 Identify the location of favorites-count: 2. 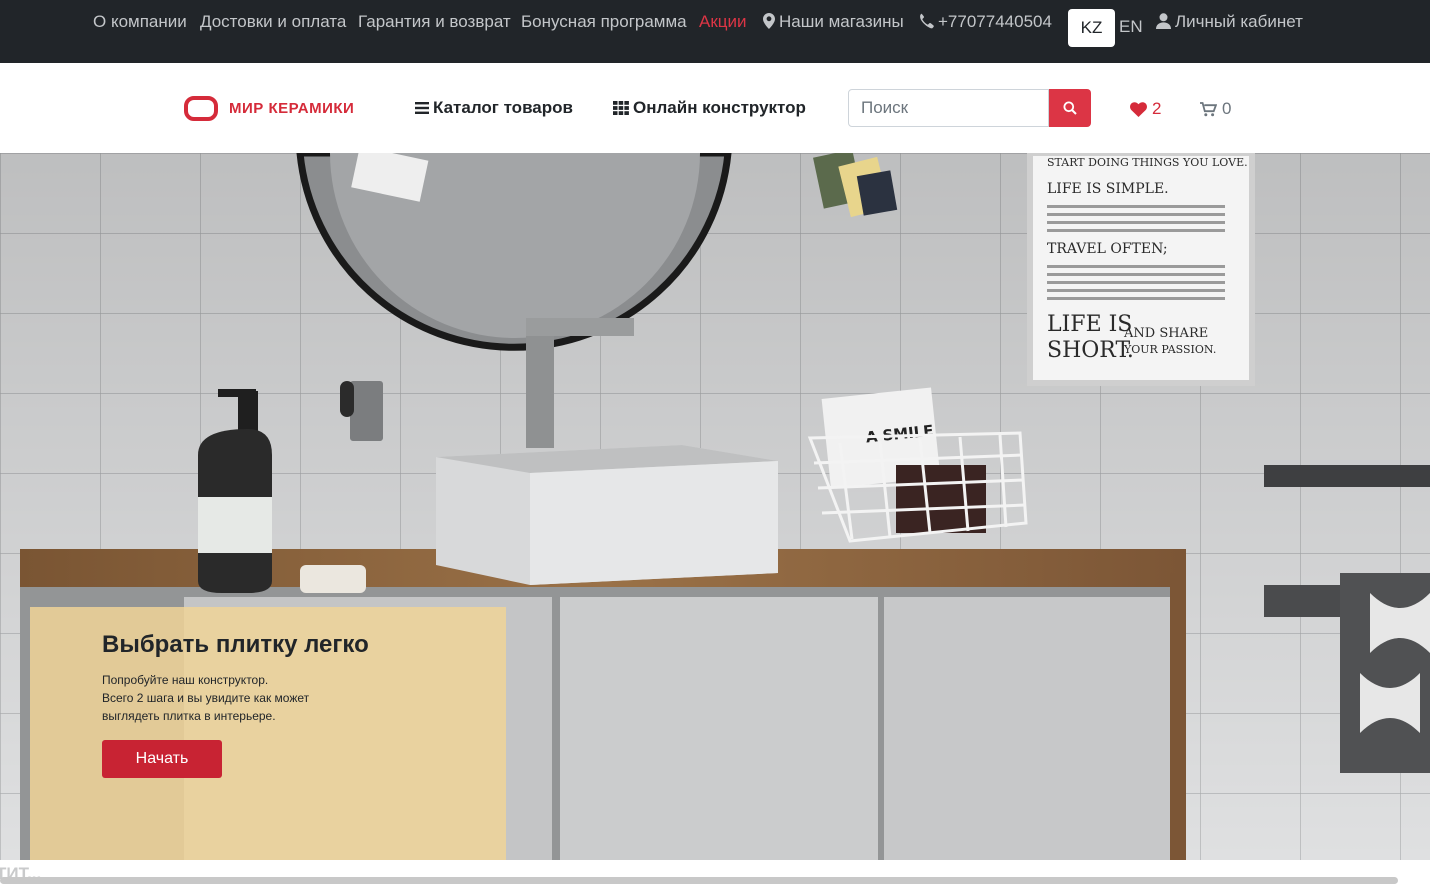
(1157, 108).